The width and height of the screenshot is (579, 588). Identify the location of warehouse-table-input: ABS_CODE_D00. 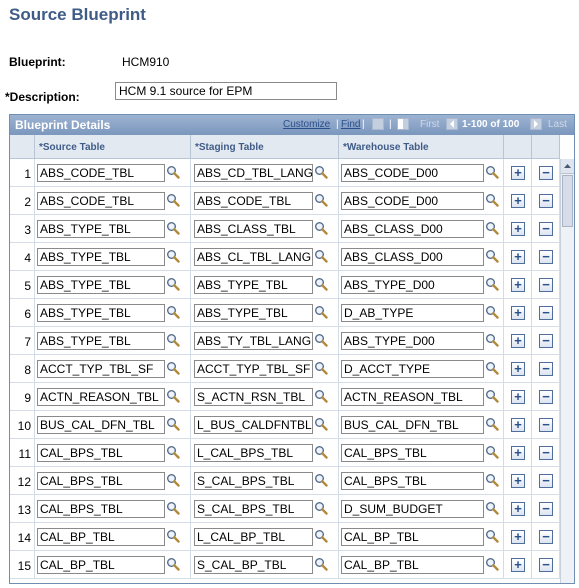
(412, 201).